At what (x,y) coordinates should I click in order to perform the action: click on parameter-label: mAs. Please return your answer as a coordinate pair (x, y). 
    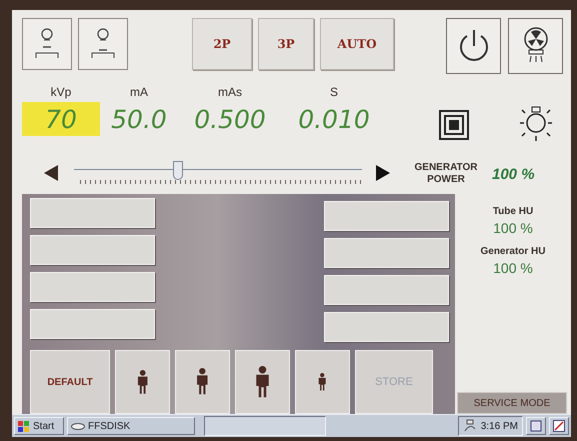
    Looking at the image, I should click on (230, 92).